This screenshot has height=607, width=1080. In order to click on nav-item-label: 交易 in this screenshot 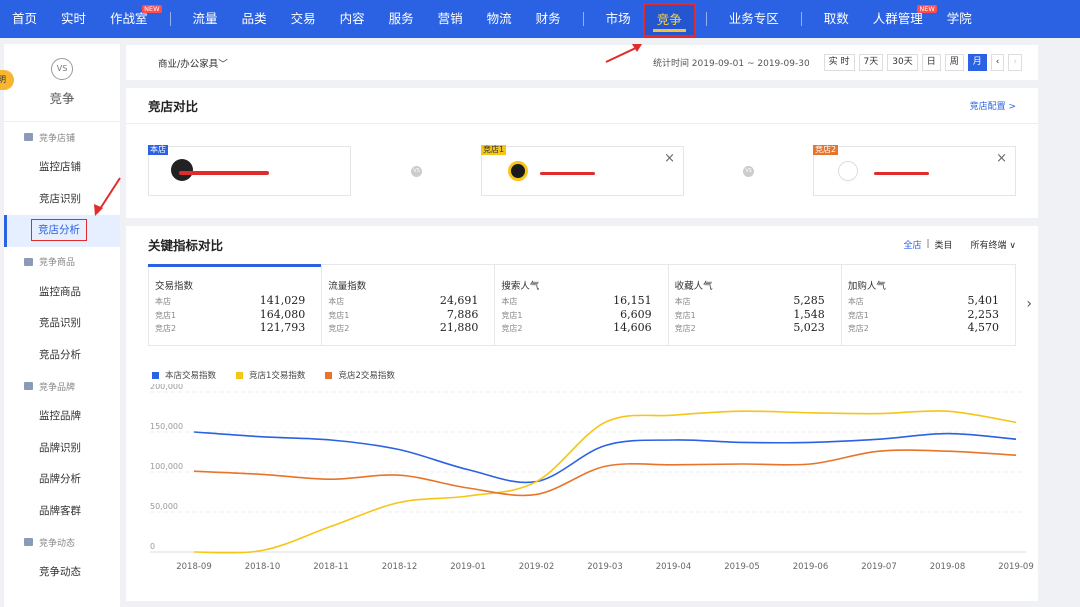, I will do `click(303, 18)`.